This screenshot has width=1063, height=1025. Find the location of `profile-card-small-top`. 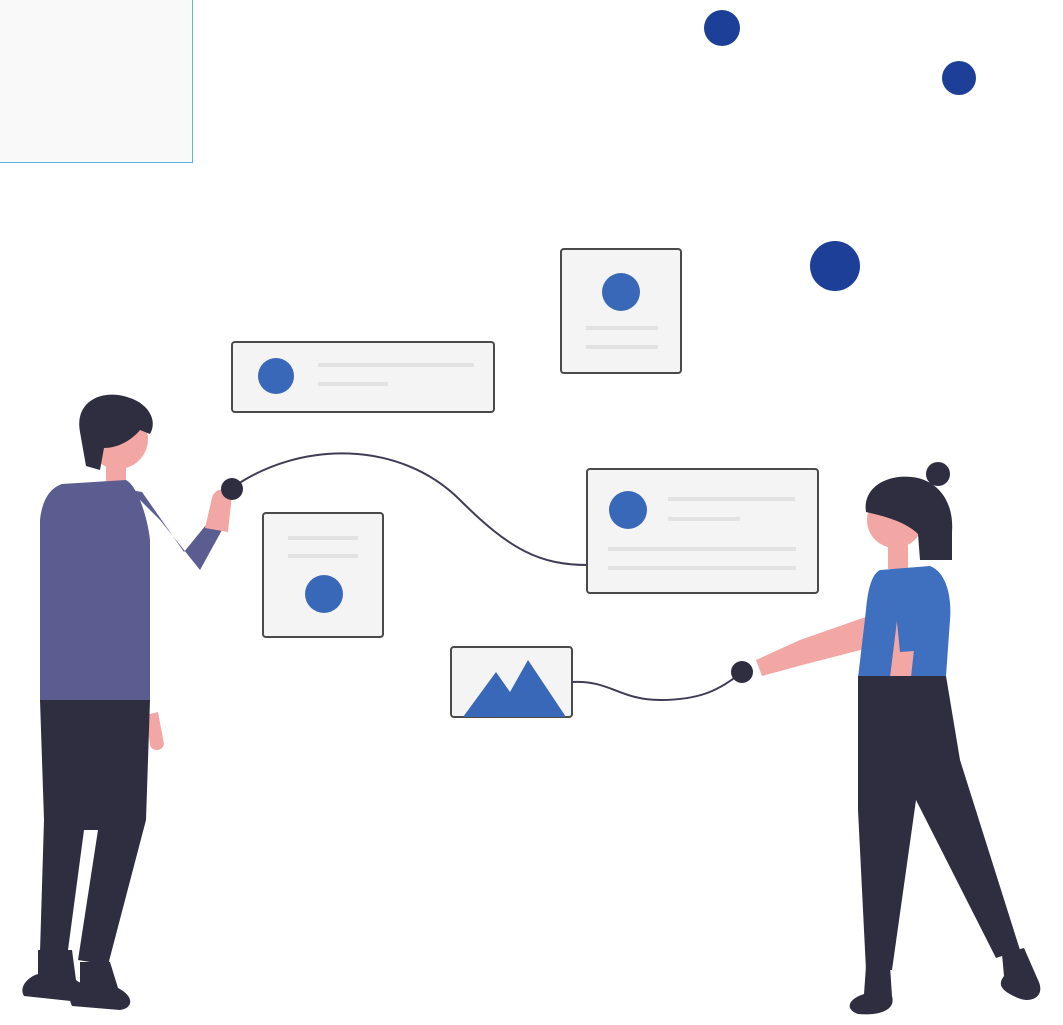

profile-card-small-top is located at coordinates (621, 311).